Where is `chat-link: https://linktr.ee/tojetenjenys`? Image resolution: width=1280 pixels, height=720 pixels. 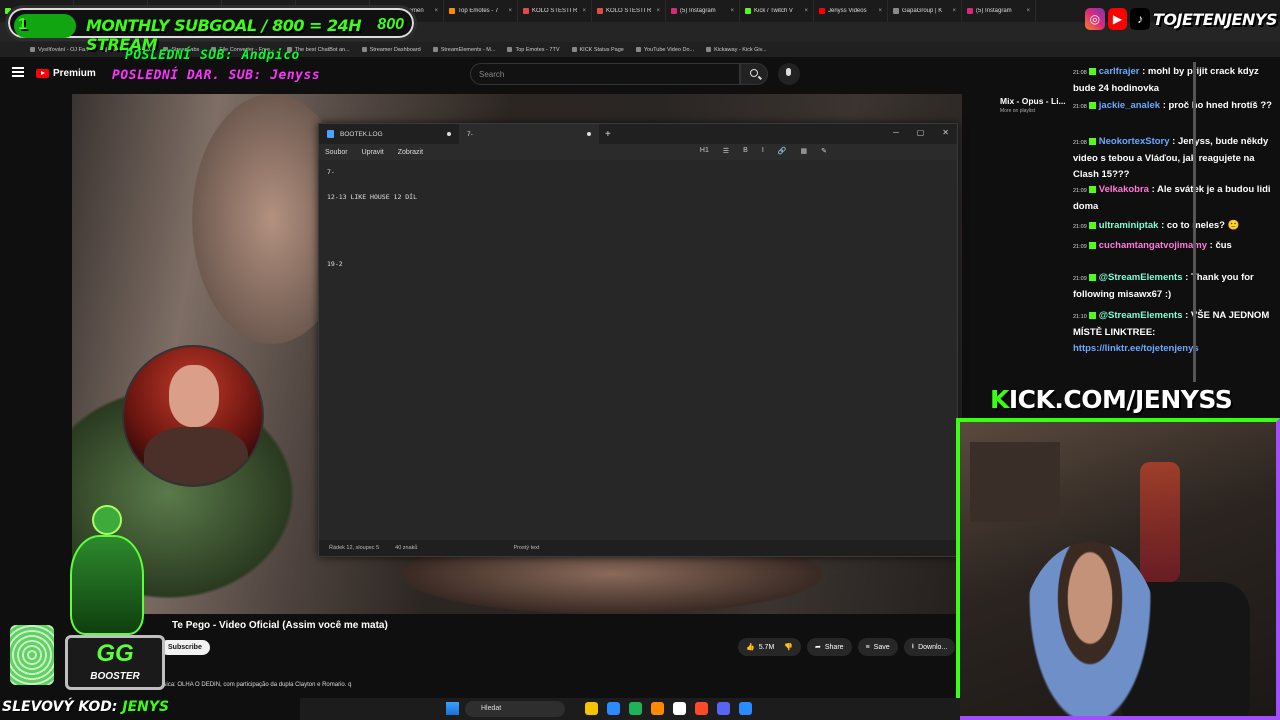
chat-link: https://linktr.ee/tojetenjenys is located at coordinates (1136, 348).